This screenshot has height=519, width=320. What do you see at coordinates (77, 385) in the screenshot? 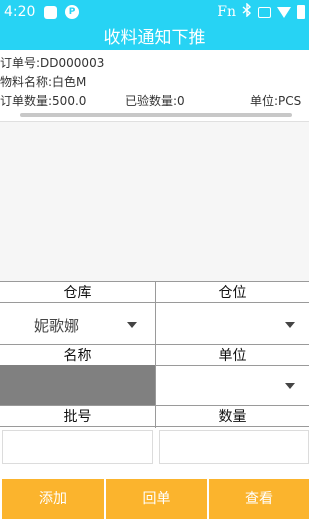
I see `name-field` at bounding box center [77, 385].